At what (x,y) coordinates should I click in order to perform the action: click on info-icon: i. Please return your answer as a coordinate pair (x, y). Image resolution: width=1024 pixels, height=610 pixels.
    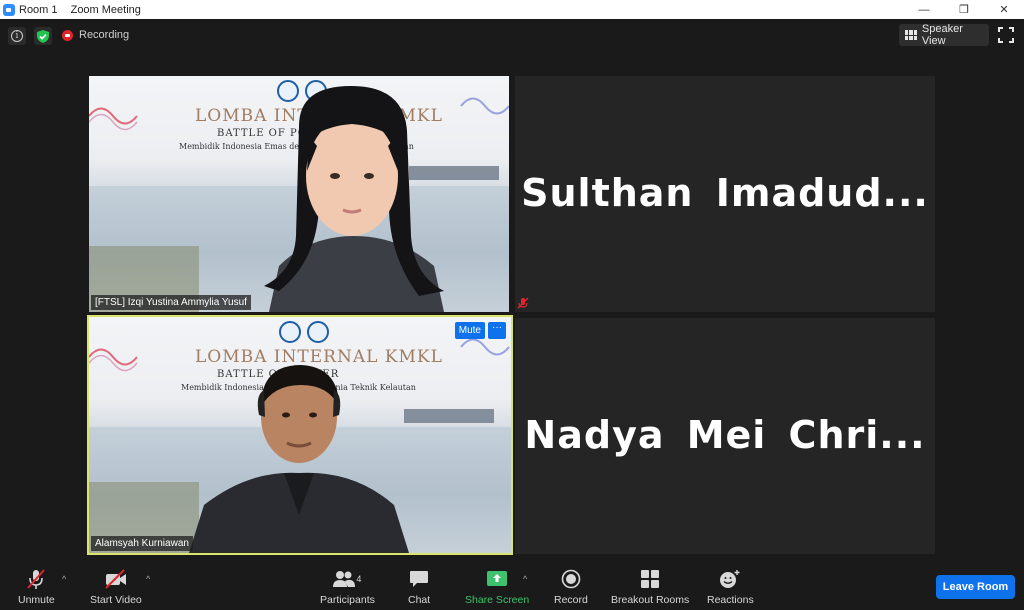
    Looking at the image, I should click on (17, 36).